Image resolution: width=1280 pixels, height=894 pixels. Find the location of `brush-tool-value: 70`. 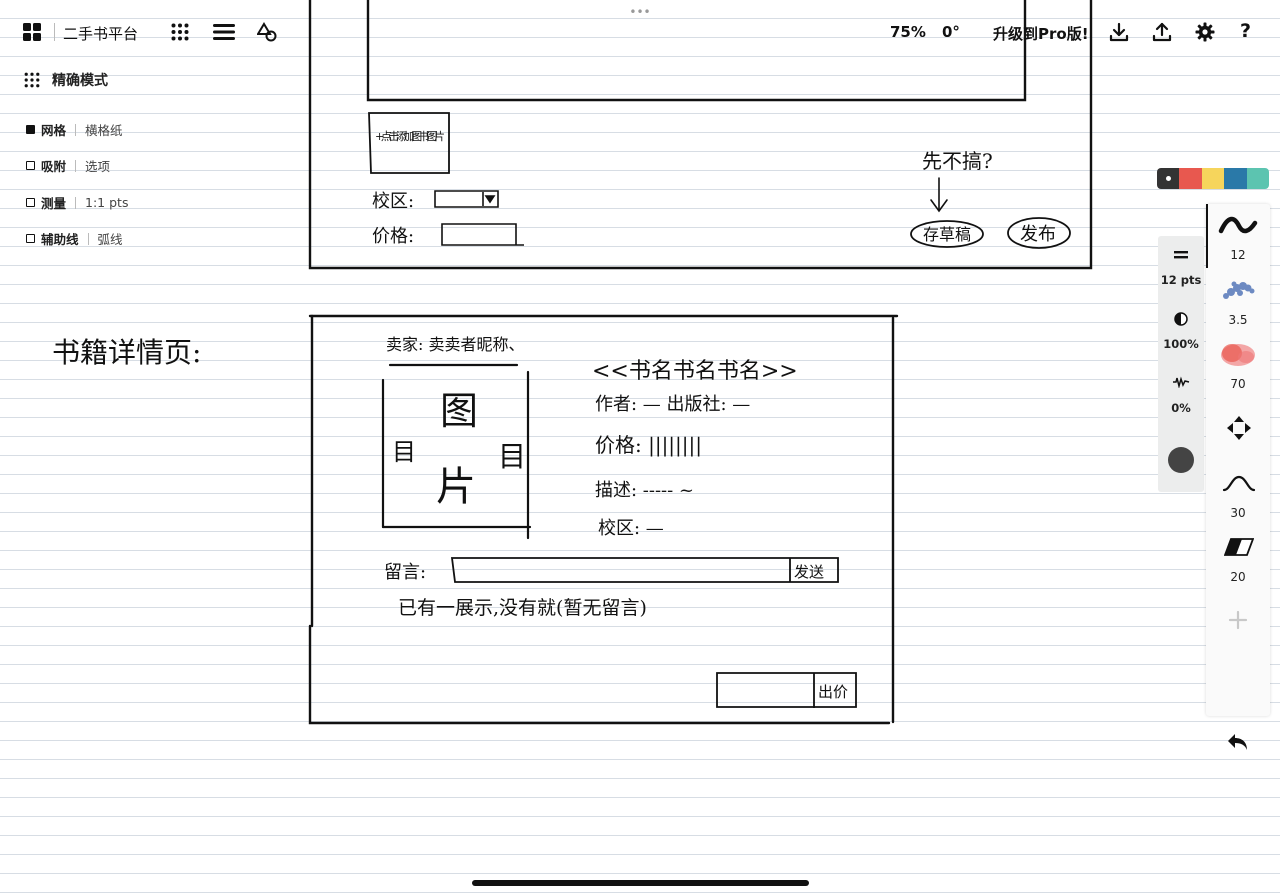

brush-tool-value: 70 is located at coordinates (1238, 384).